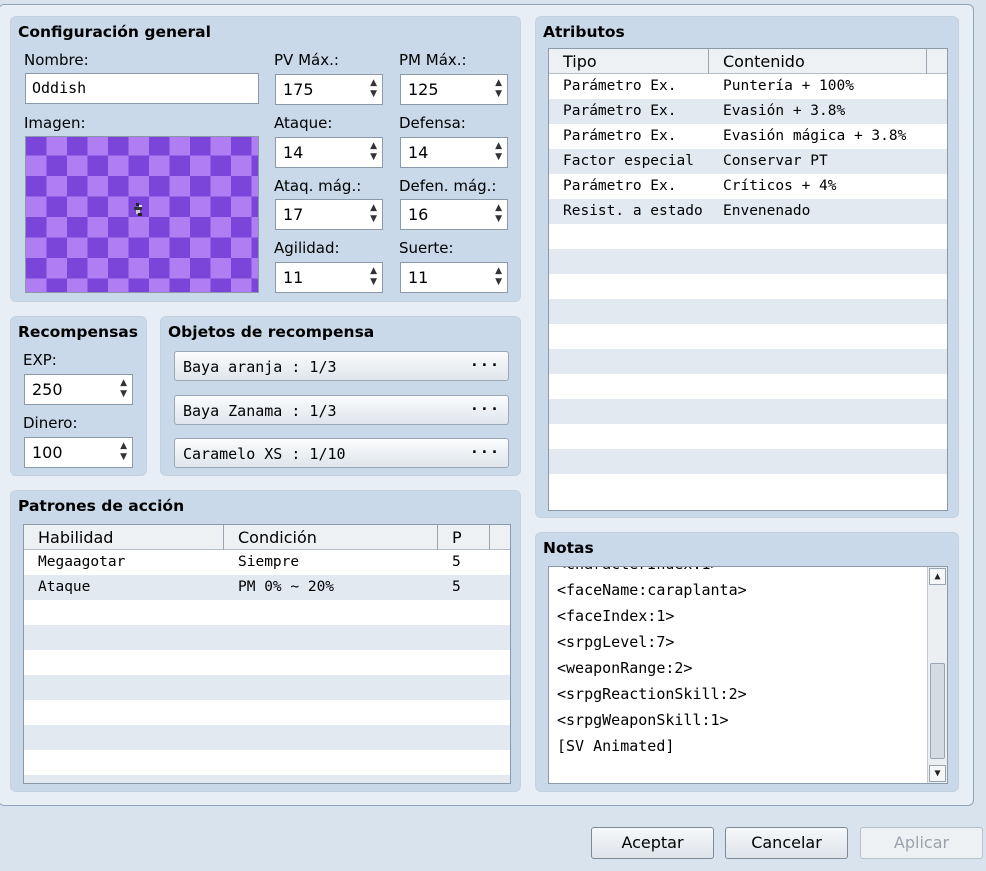 The width and height of the screenshot is (986, 871). Describe the element at coordinates (267, 587) in the screenshot. I see `table-row: Ataque PM 0% ~ 20% 5` at that location.